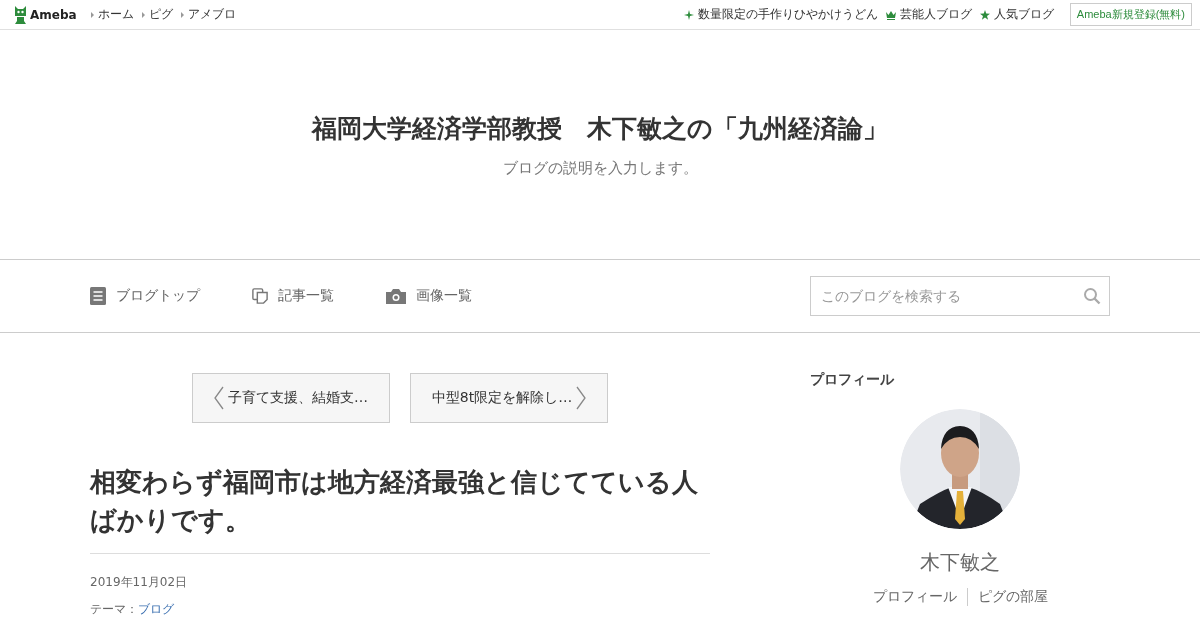  What do you see at coordinates (581, 398) in the screenshot?
I see `chevron-right-icon` at bounding box center [581, 398].